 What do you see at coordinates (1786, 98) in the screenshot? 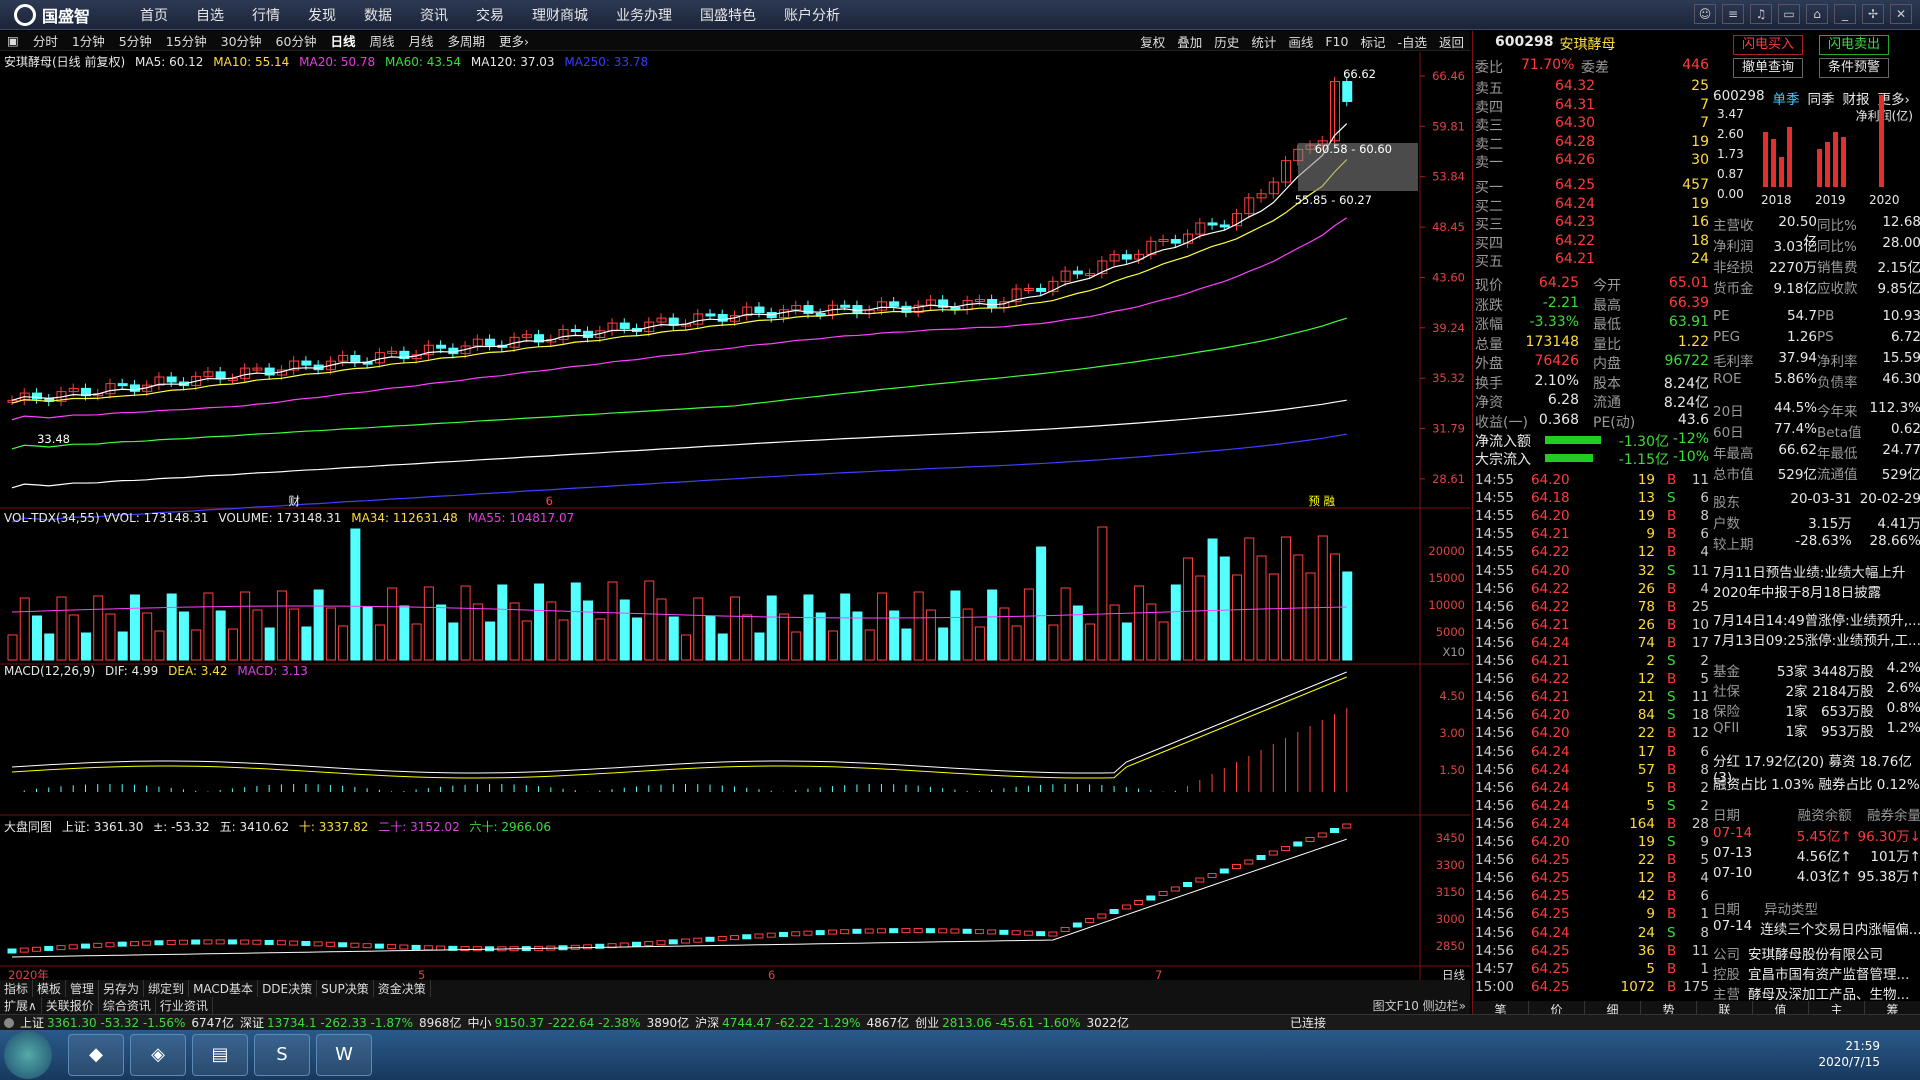
I see `info-tab-1: 单季` at bounding box center [1786, 98].